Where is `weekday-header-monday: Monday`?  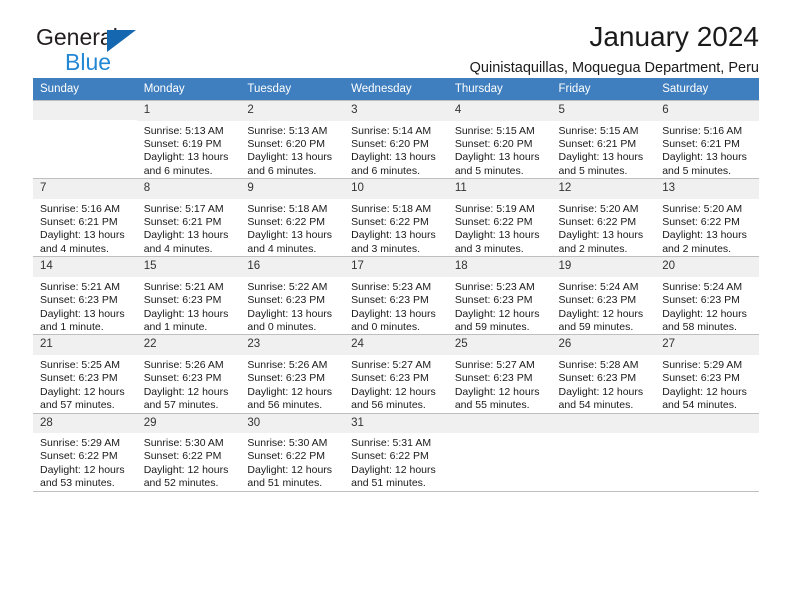
weekday-header-monday: Monday is located at coordinates (188, 89).